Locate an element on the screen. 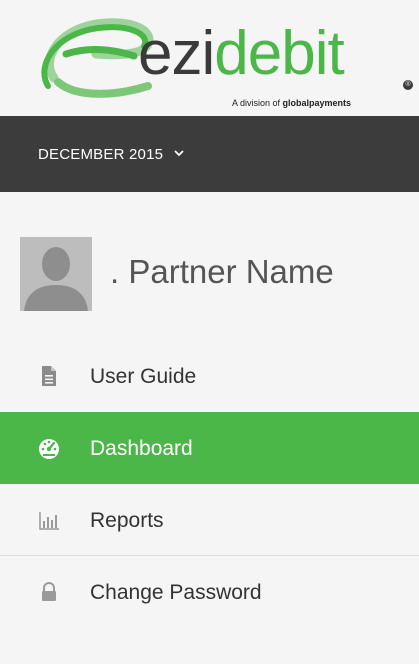 Image resolution: width=419 pixels, height=664 pixels. chevron-down-icon is located at coordinates (178, 153).